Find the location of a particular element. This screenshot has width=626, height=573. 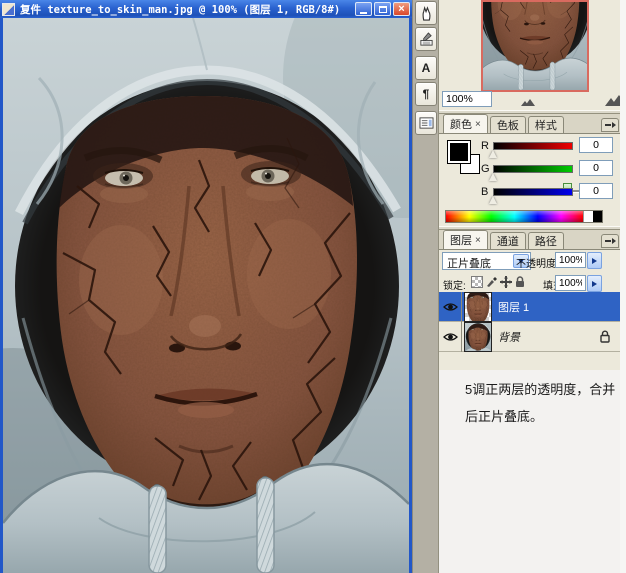

fill-spinner-button is located at coordinates (594, 283).